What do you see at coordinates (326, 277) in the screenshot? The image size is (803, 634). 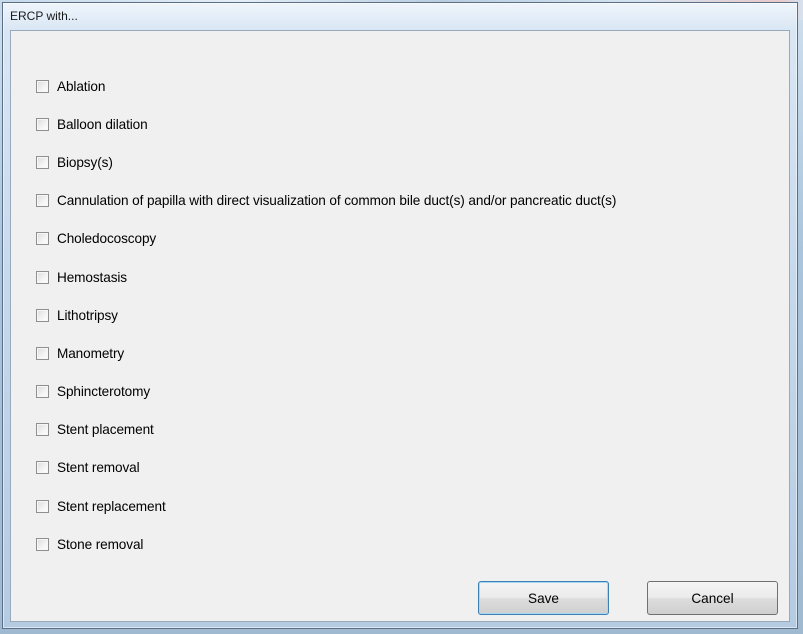 I see `checklist-item-hemostasis: Hemostasis` at bounding box center [326, 277].